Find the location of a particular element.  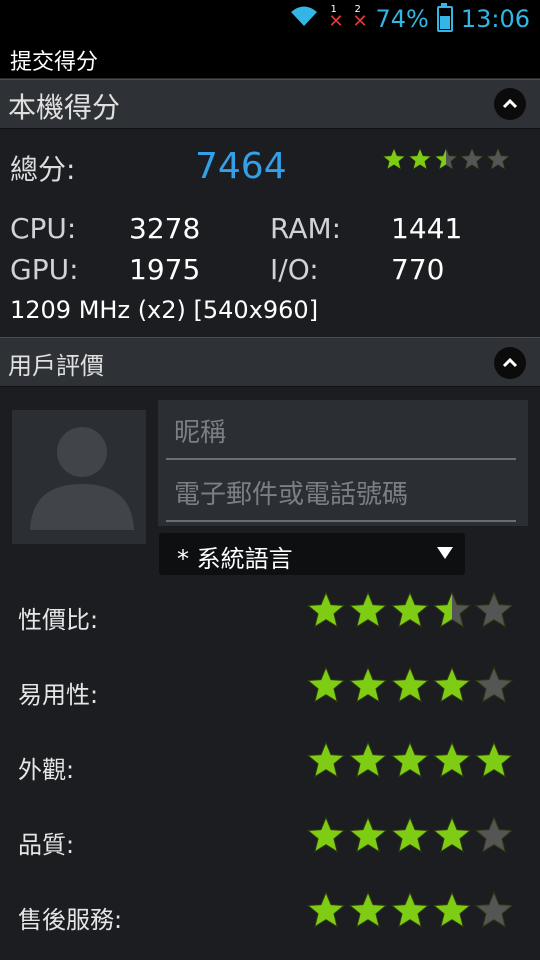

my-score-header-label: 本機得分 is located at coordinates (64, 107).